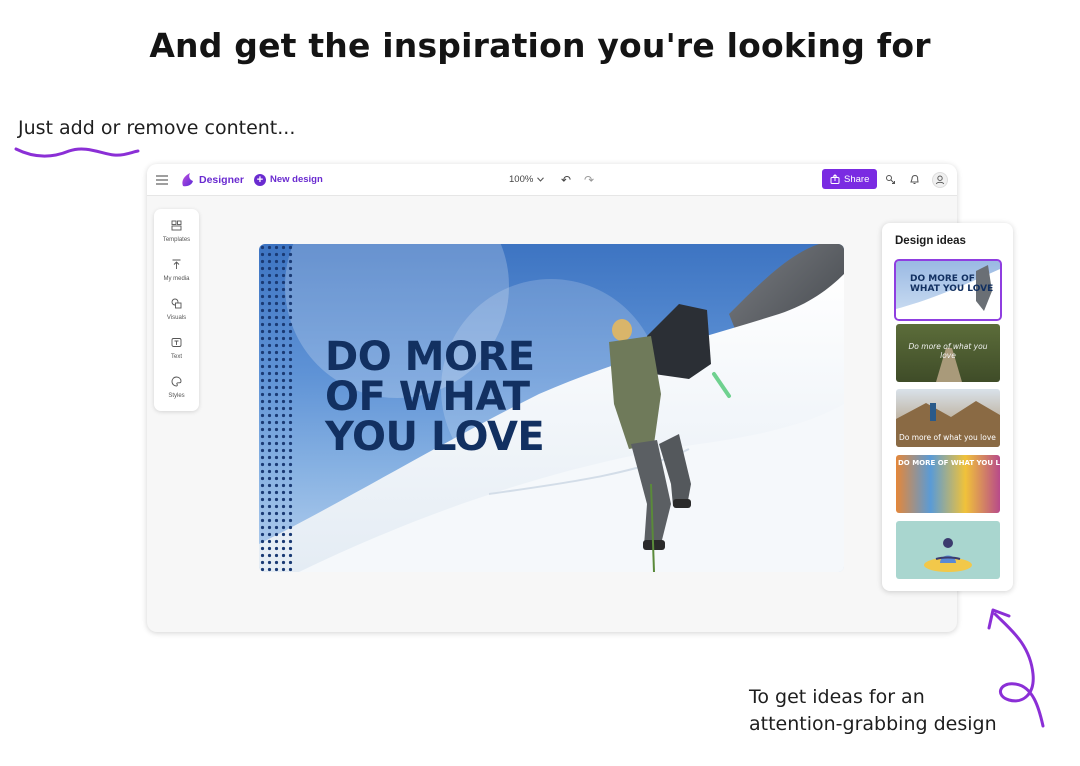  Describe the element at coordinates (296, 179) in the screenshot. I see `new-design-label: New design` at that location.